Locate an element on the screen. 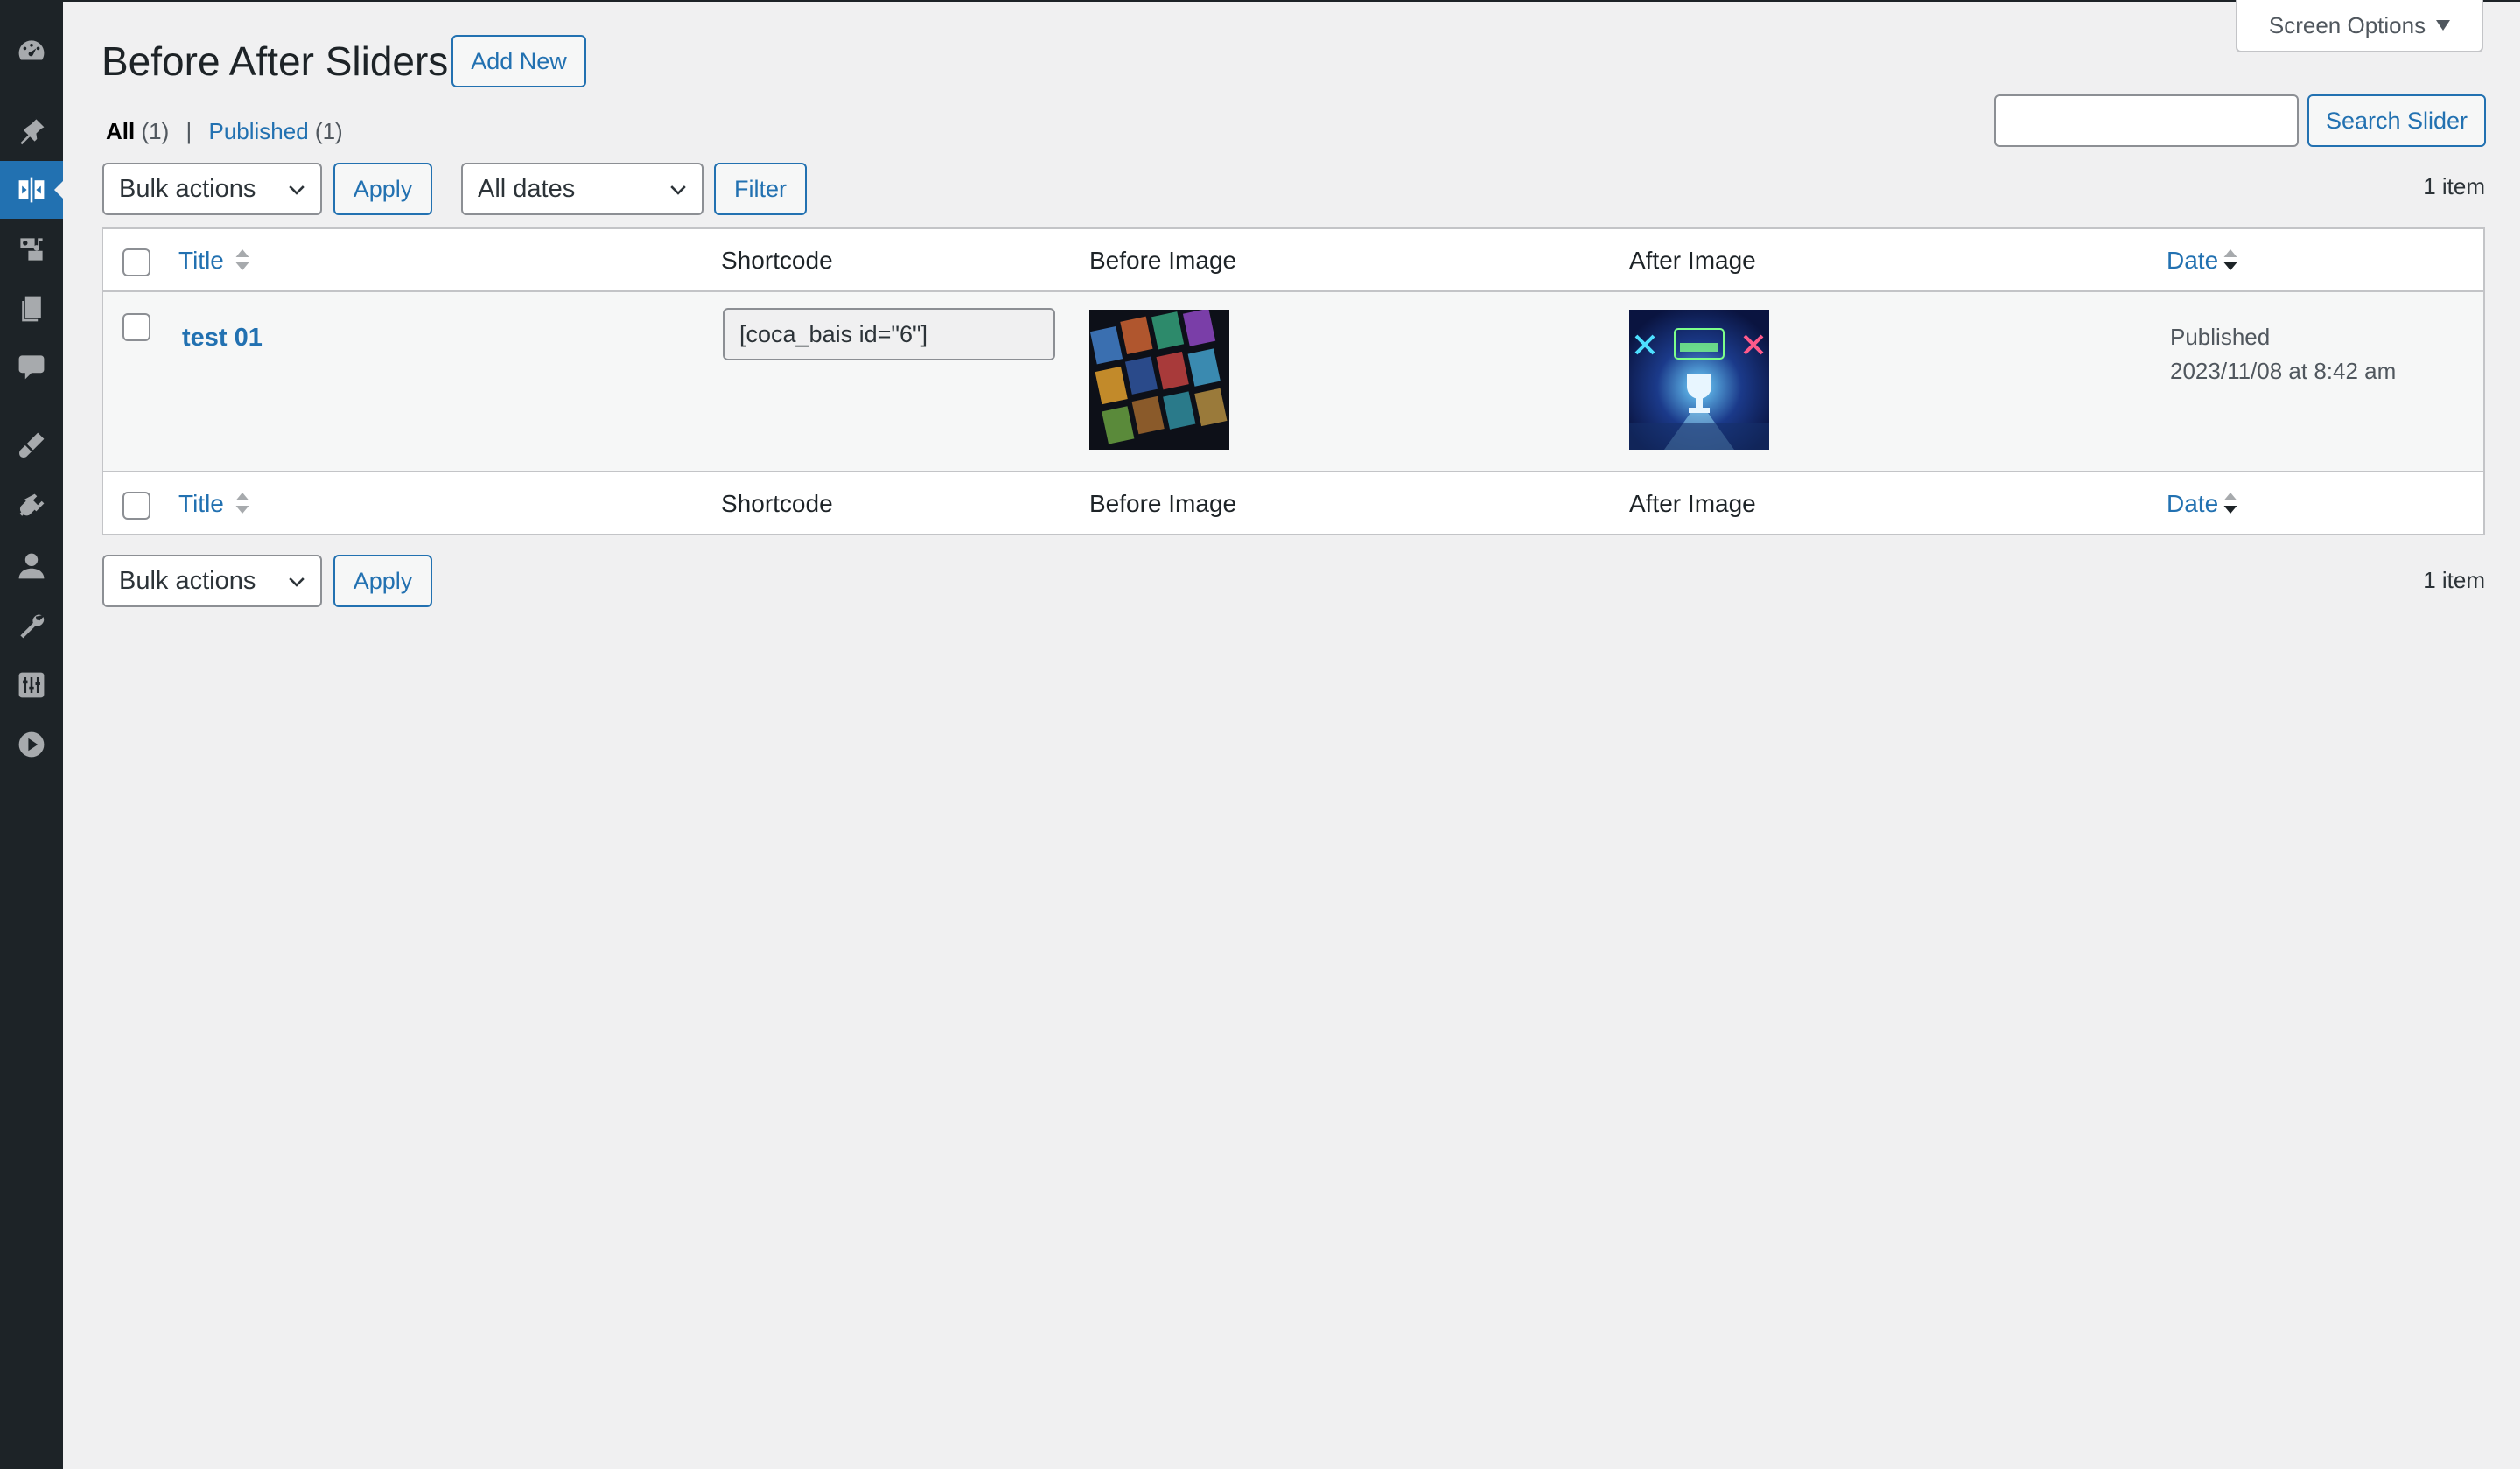 Image resolution: width=2520 pixels, height=1469 pixels. bulk-actions-select-bottom: Bulk actions is located at coordinates (212, 581).